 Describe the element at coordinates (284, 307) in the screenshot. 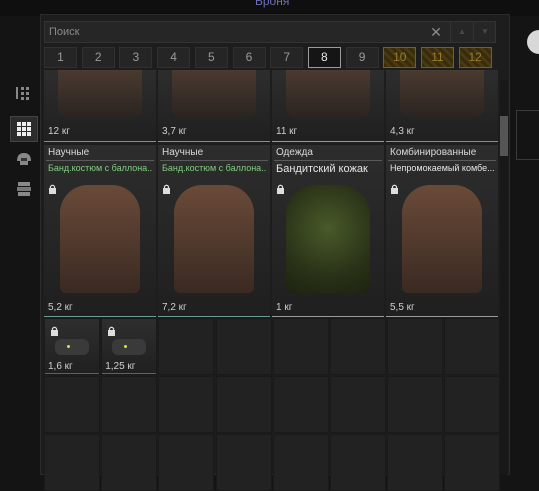

I see `item-weight: 1 кг` at that location.